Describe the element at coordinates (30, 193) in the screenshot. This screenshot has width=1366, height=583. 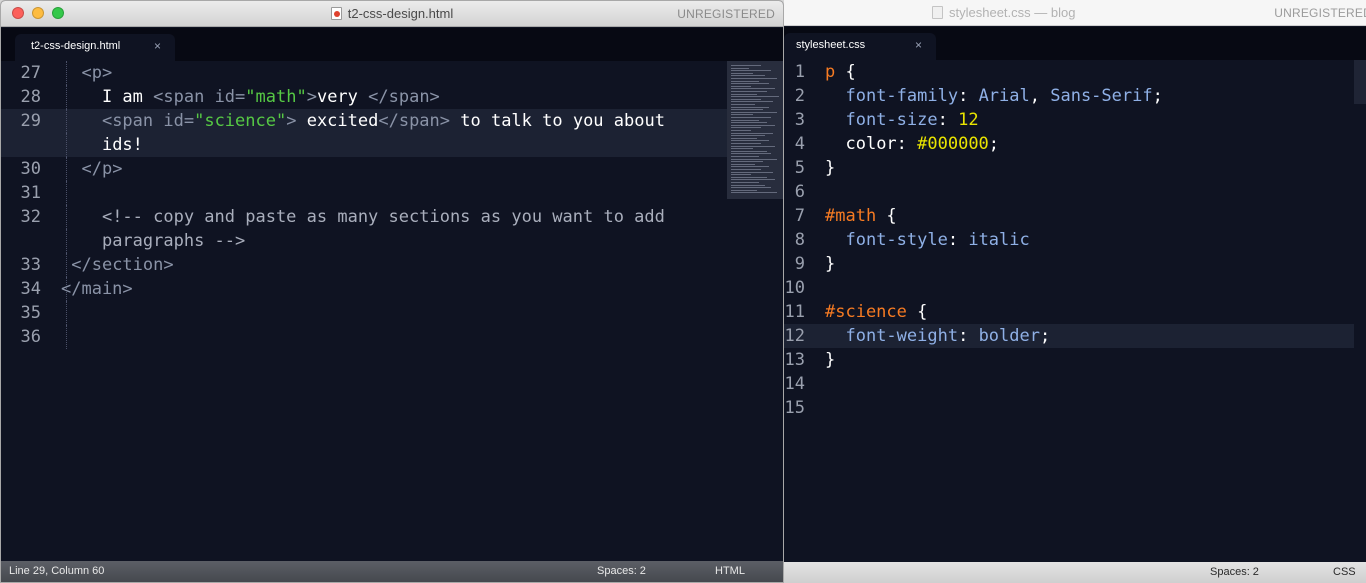
I see `line-number: 31` at that location.